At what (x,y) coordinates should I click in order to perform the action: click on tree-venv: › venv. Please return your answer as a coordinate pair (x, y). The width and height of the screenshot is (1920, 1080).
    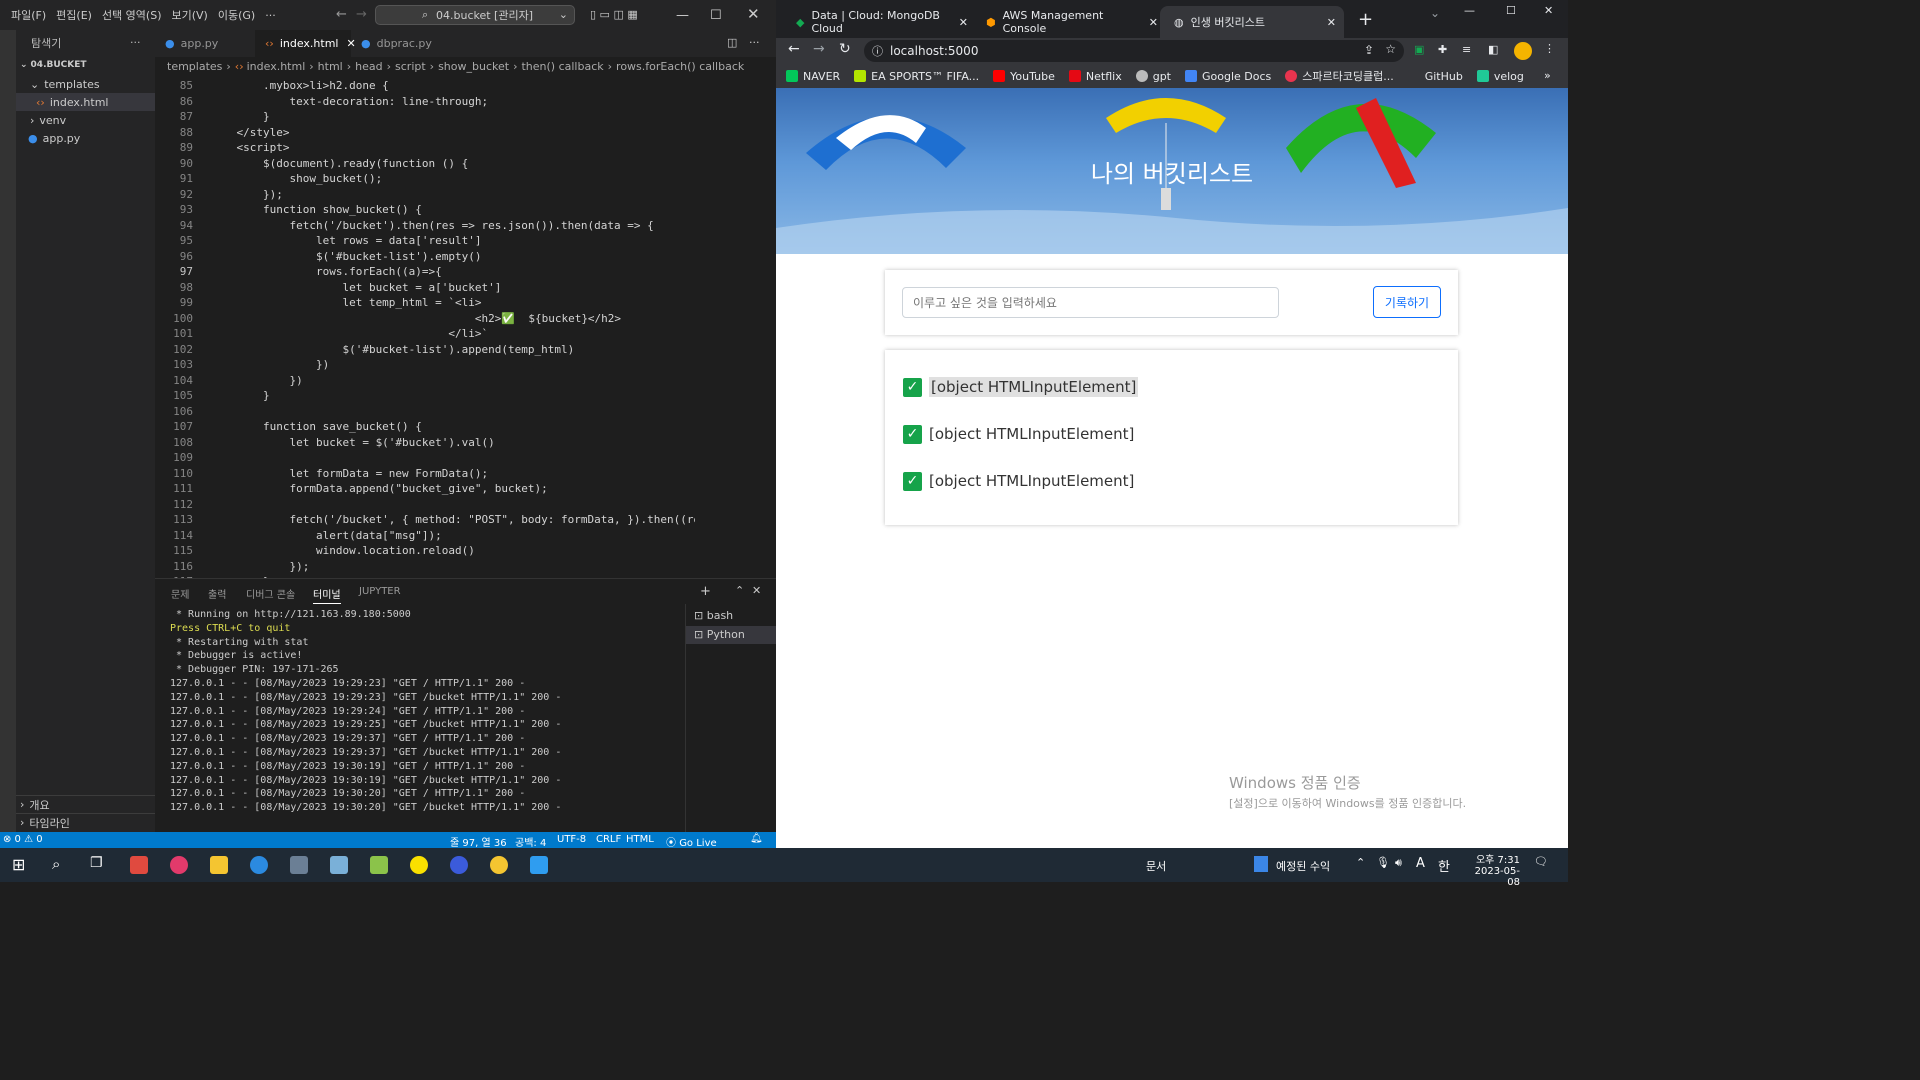
    Looking at the image, I should click on (85, 120).